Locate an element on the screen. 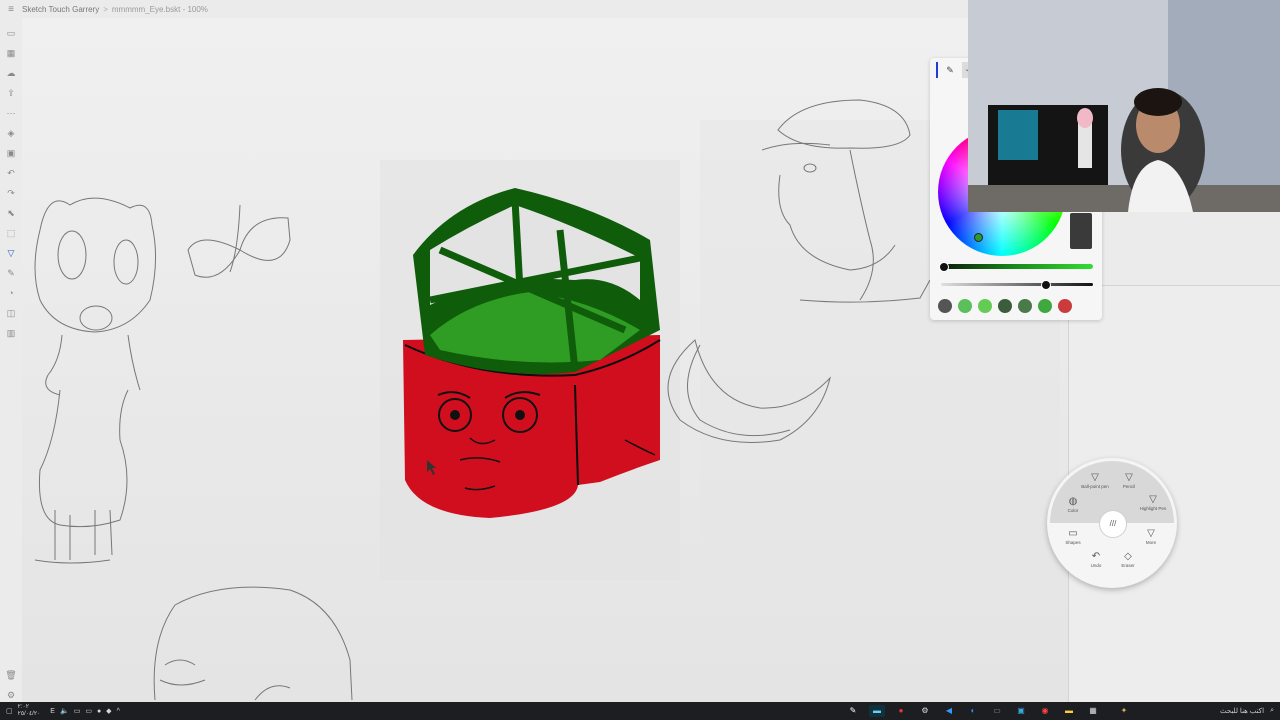 Image resolution: width=1280 pixels, height=720 pixels. delete-icon: 🗑 is located at coordinates (11, 675).